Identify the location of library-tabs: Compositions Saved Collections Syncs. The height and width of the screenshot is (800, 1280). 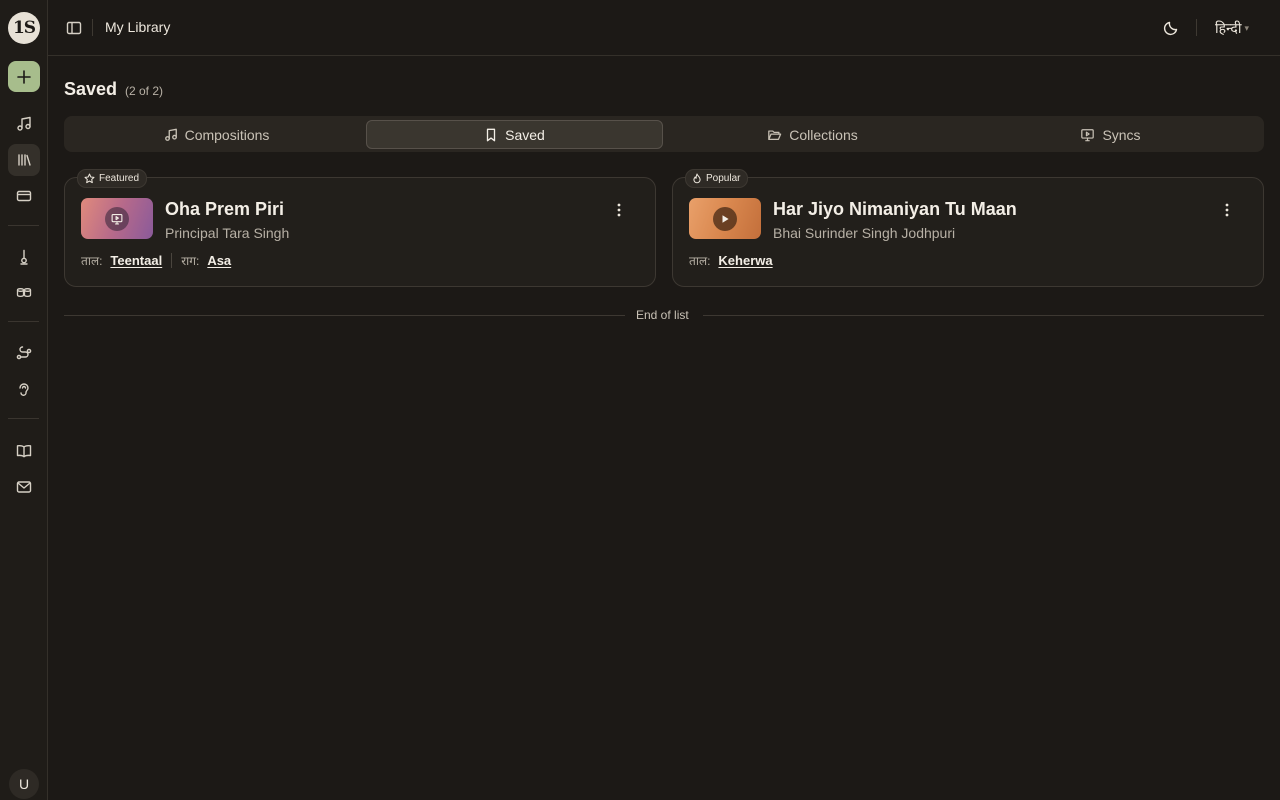
(664, 134).